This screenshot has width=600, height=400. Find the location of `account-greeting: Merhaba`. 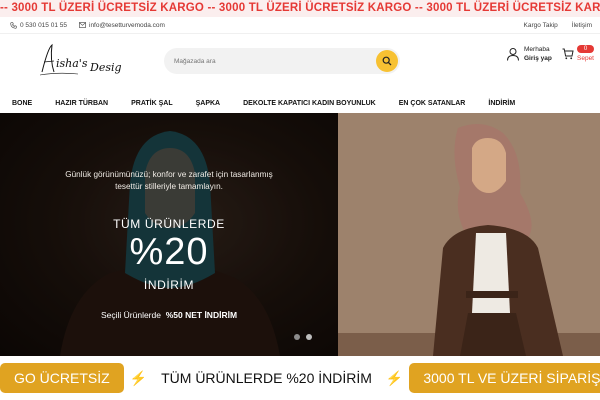

account-greeting: Merhaba is located at coordinates (537, 49).